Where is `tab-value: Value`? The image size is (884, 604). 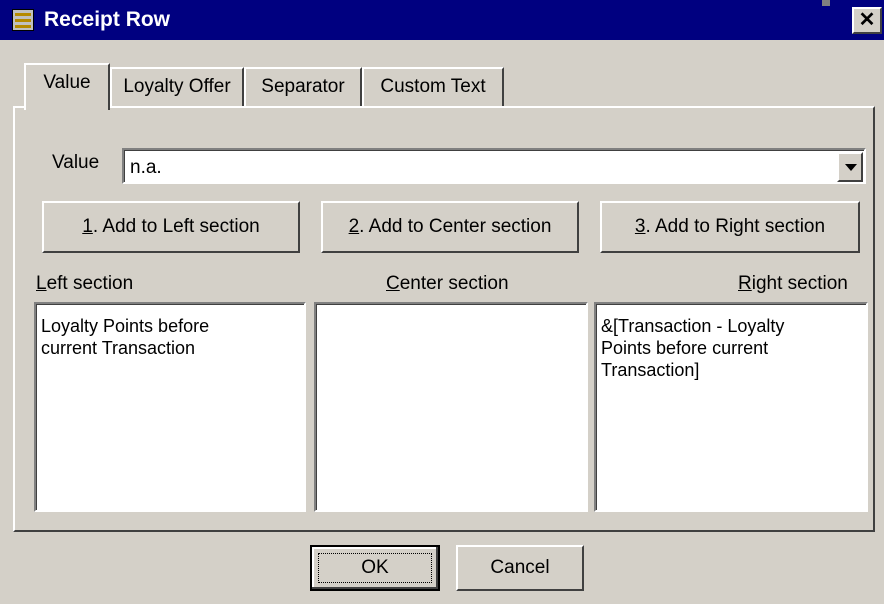
tab-value: Value is located at coordinates (67, 86).